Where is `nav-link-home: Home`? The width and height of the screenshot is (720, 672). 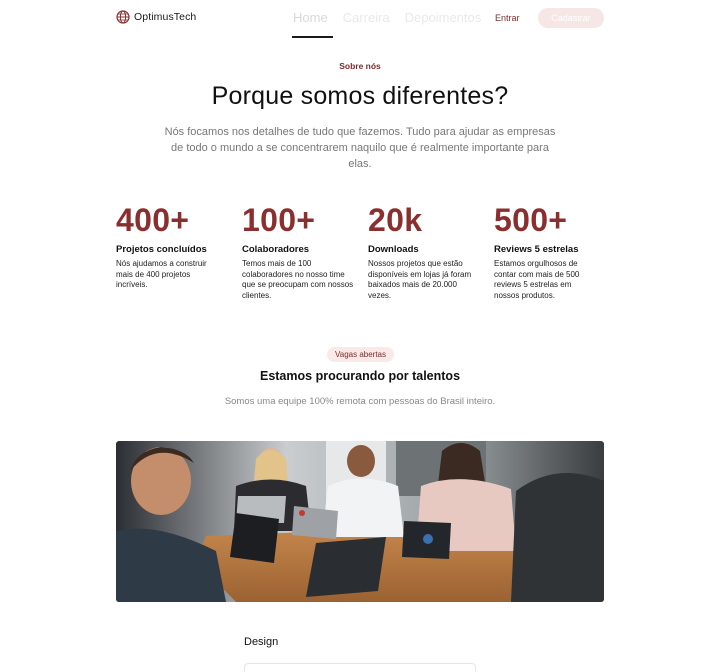 nav-link-home: Home is located at coordinates (310, 18).